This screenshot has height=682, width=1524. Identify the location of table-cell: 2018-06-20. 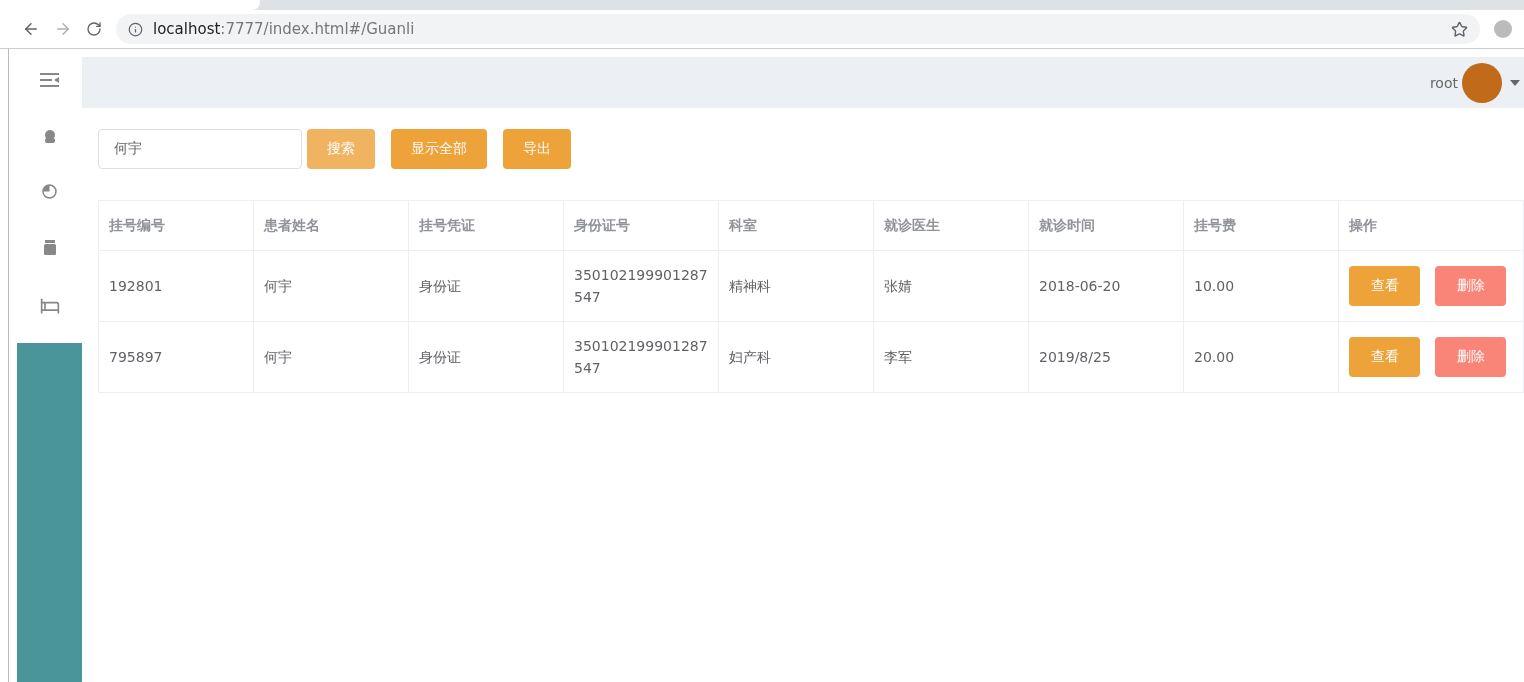
(1106, 286).